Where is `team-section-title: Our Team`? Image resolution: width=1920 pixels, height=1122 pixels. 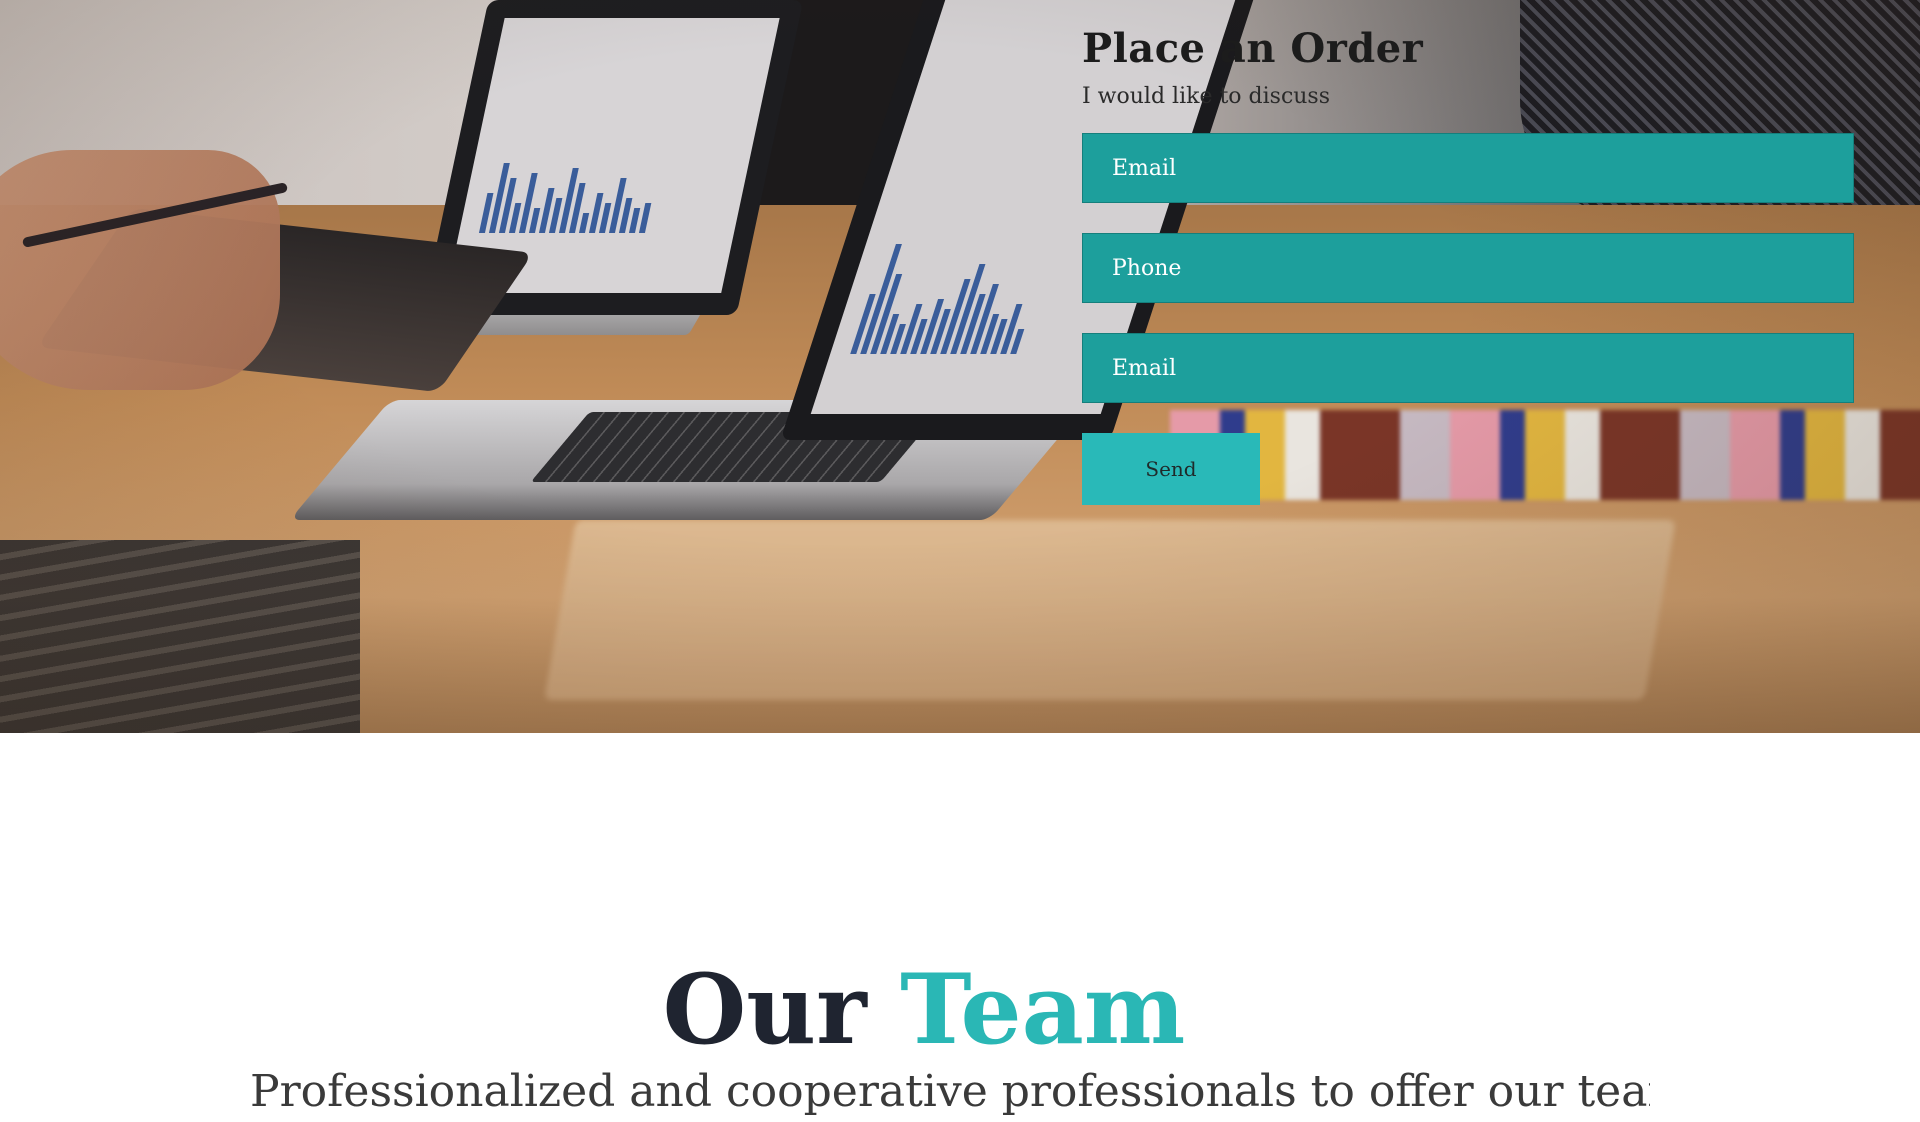 team-section-title: Our Team is located at coordinates (924, 1010).